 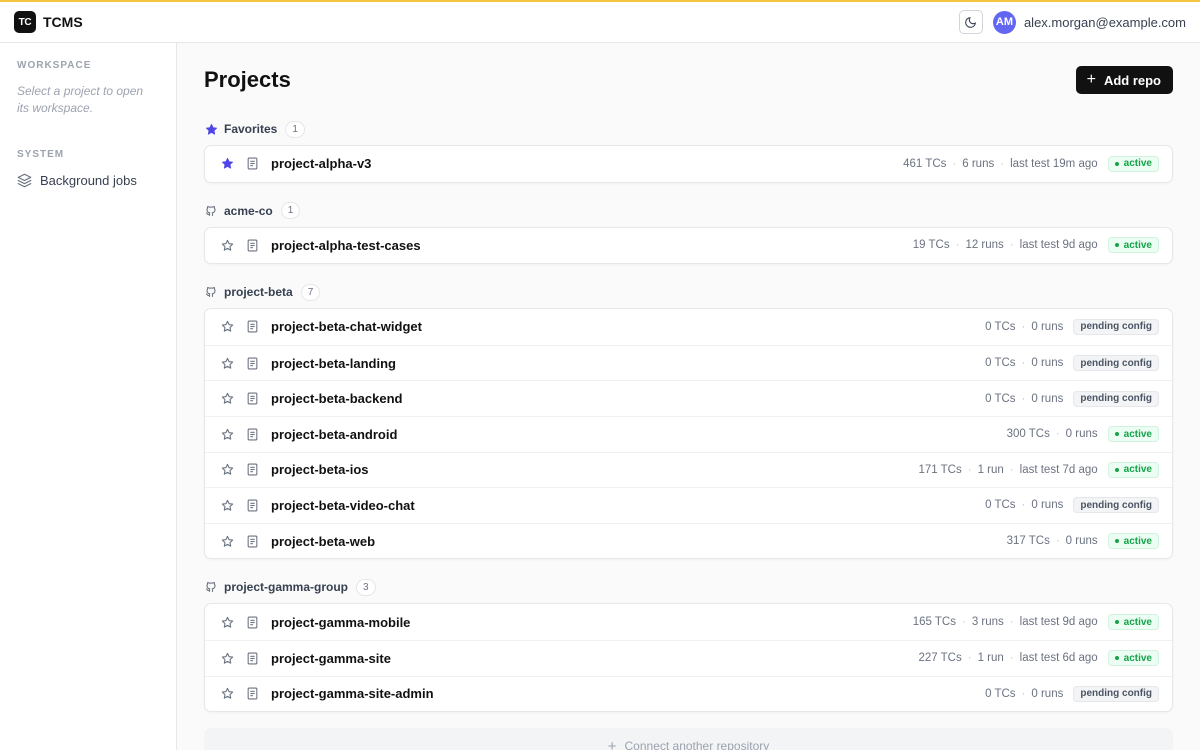 What do you see at coordinates (290, 211) in the screenshot?
I see `group-count-badge: 1` at bounding box center [290, 211].